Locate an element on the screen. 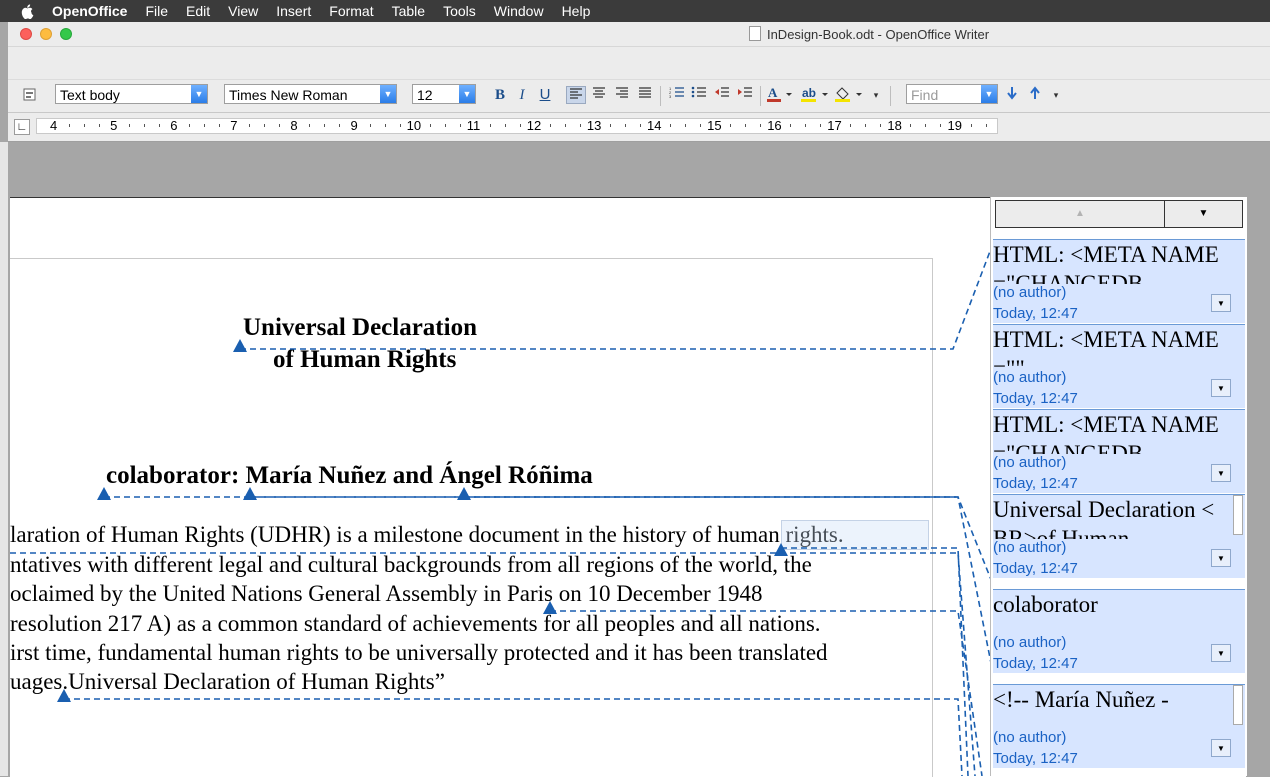 This screenshot has width=1270, height=777. ruler-strip is located at coordinates (517, 126).